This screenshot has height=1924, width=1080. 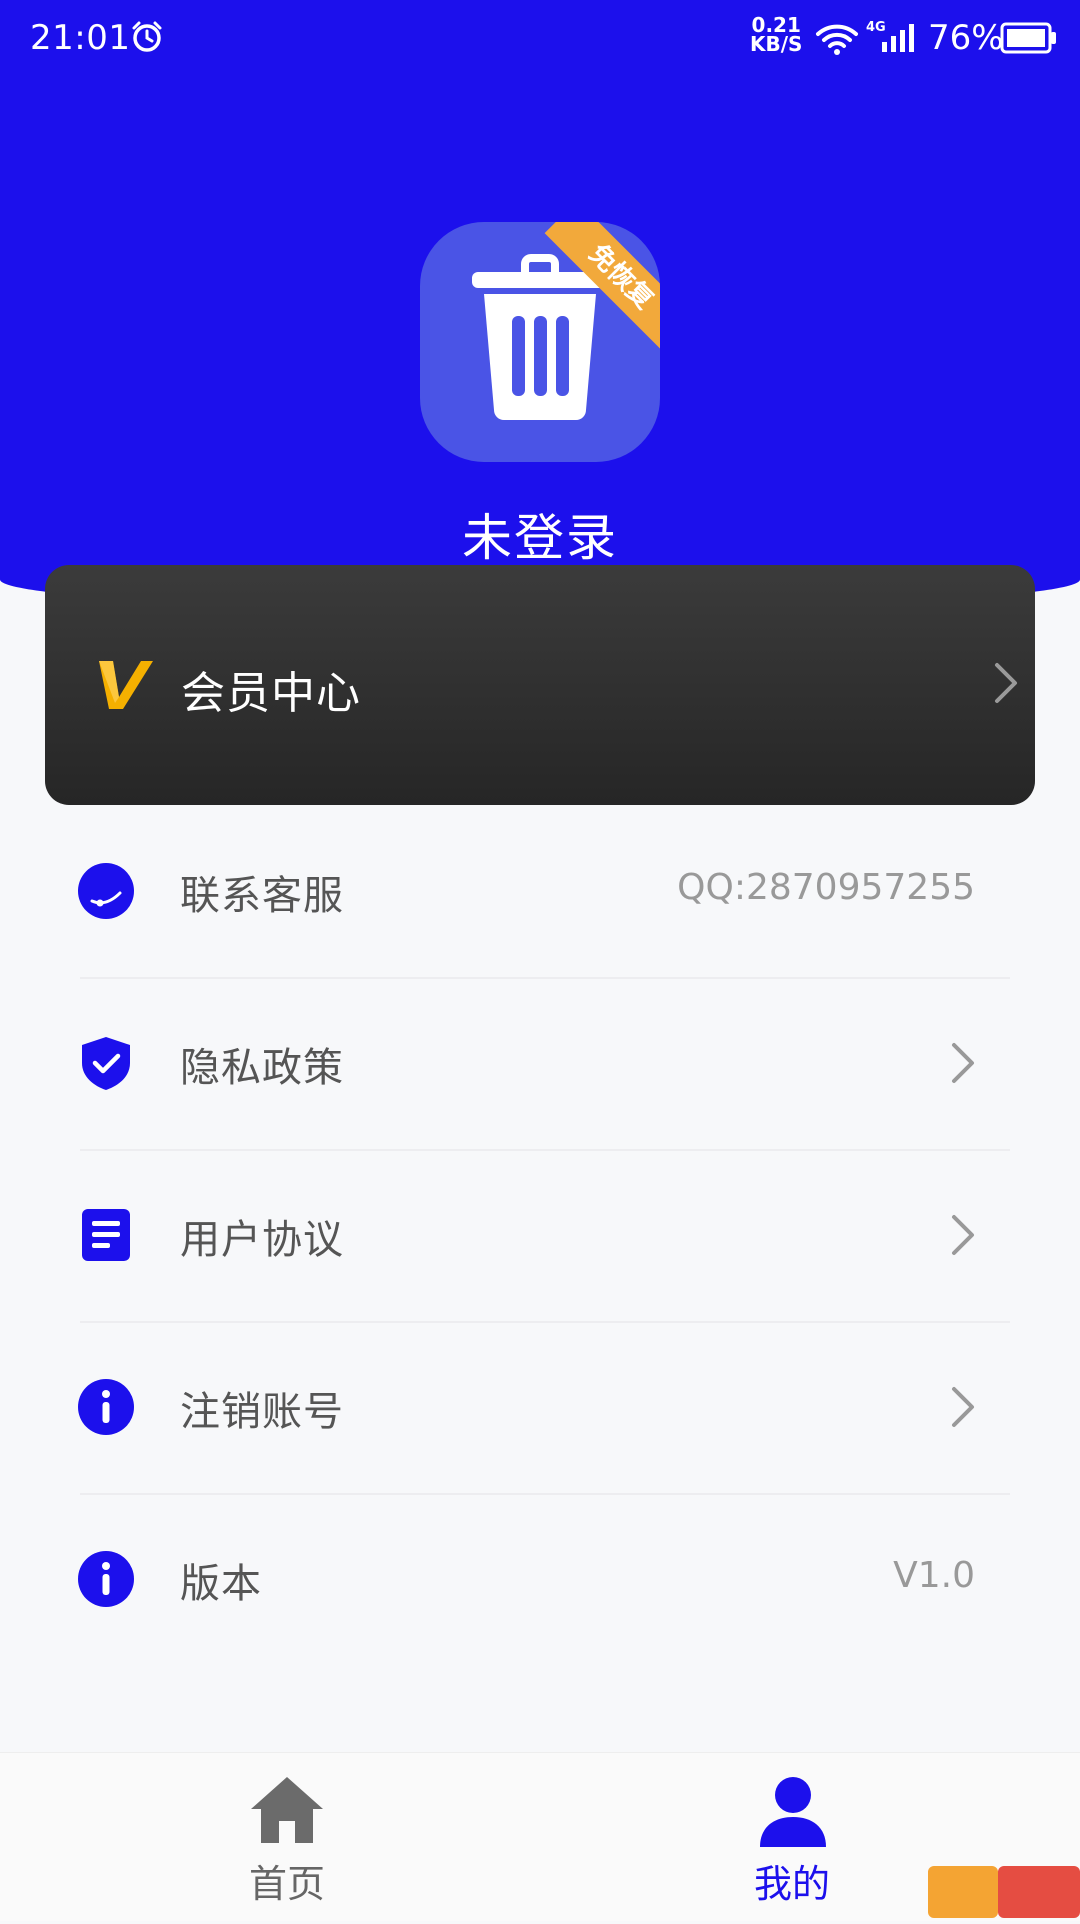 I want to click on headset-icon, so click(x=106, y=891).